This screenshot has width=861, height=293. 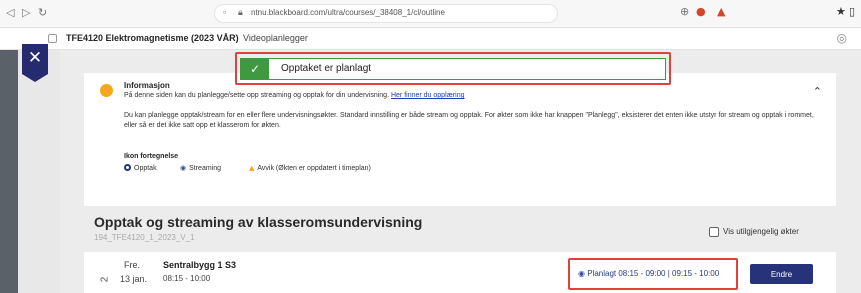 What do you see at coordinates (52, 38) in the screenshot?
I see `window-icon` at bounding box center [52, 38].